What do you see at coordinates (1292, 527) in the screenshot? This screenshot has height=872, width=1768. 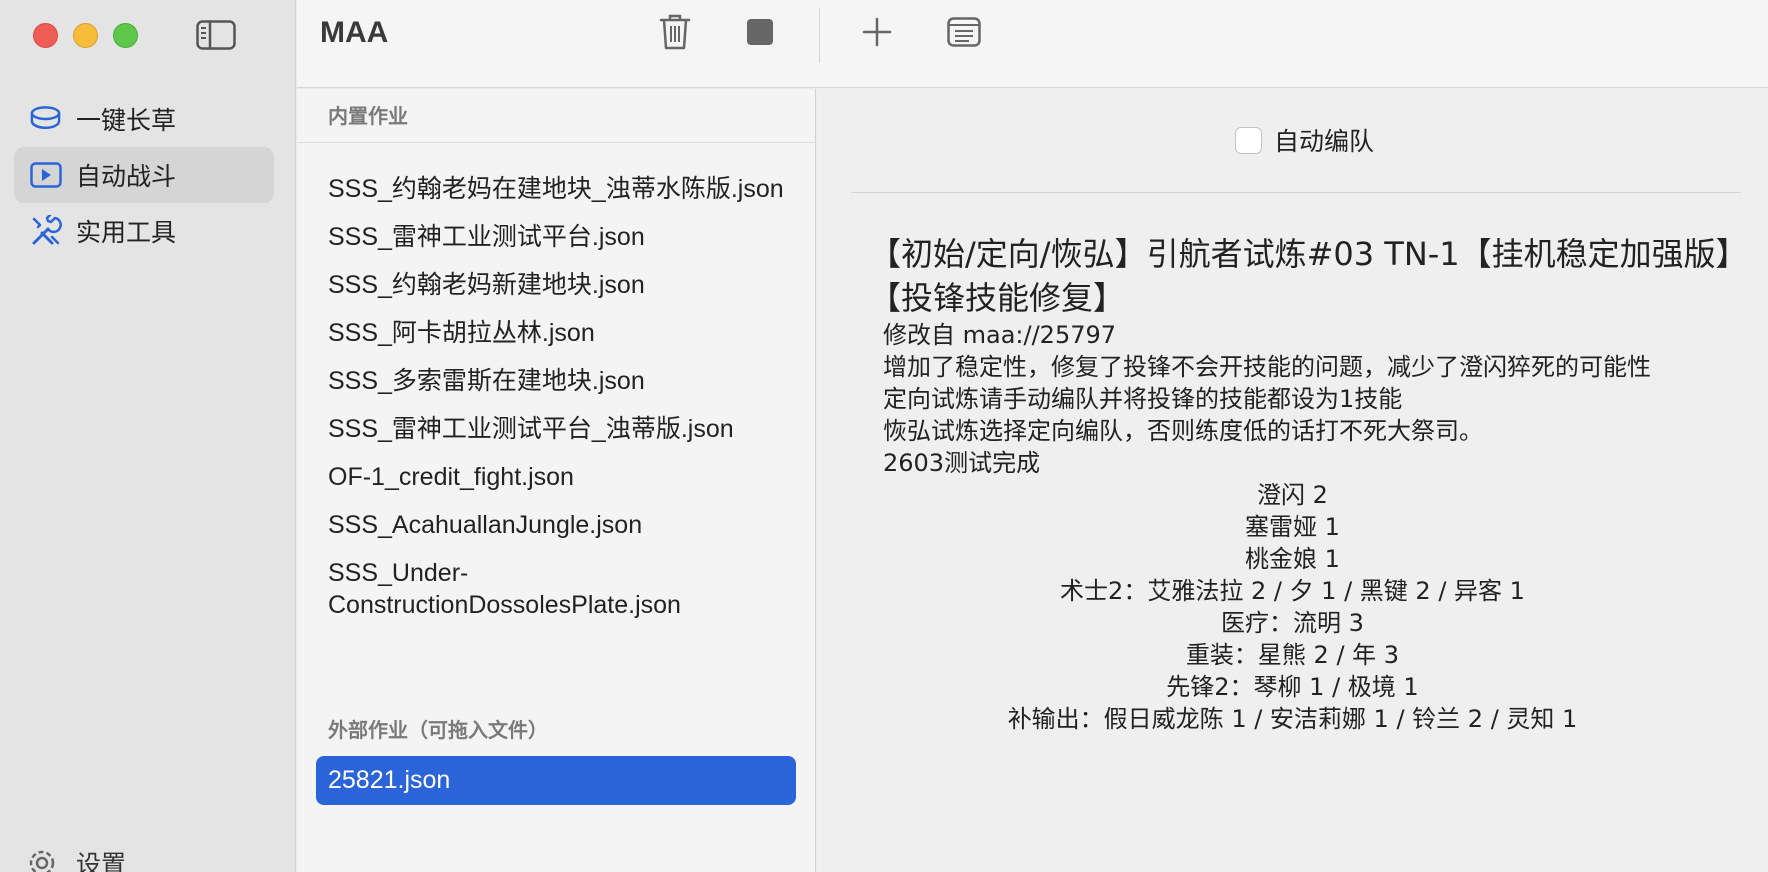 I see `operator-line: 塞雷娅 1` at bounding box center [1292, 527].